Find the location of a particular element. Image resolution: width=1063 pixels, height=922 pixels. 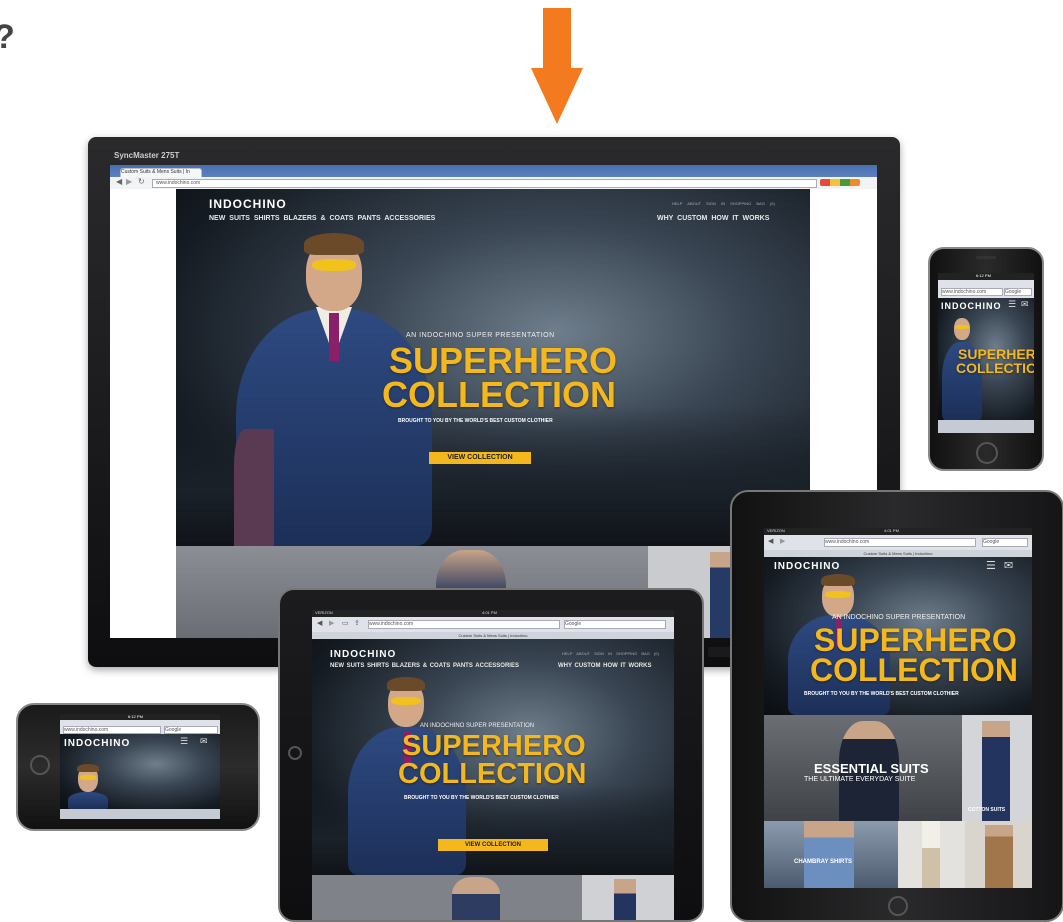

landscape-hero-title-line2: COLLECTION is located at coordinates (492, 774).